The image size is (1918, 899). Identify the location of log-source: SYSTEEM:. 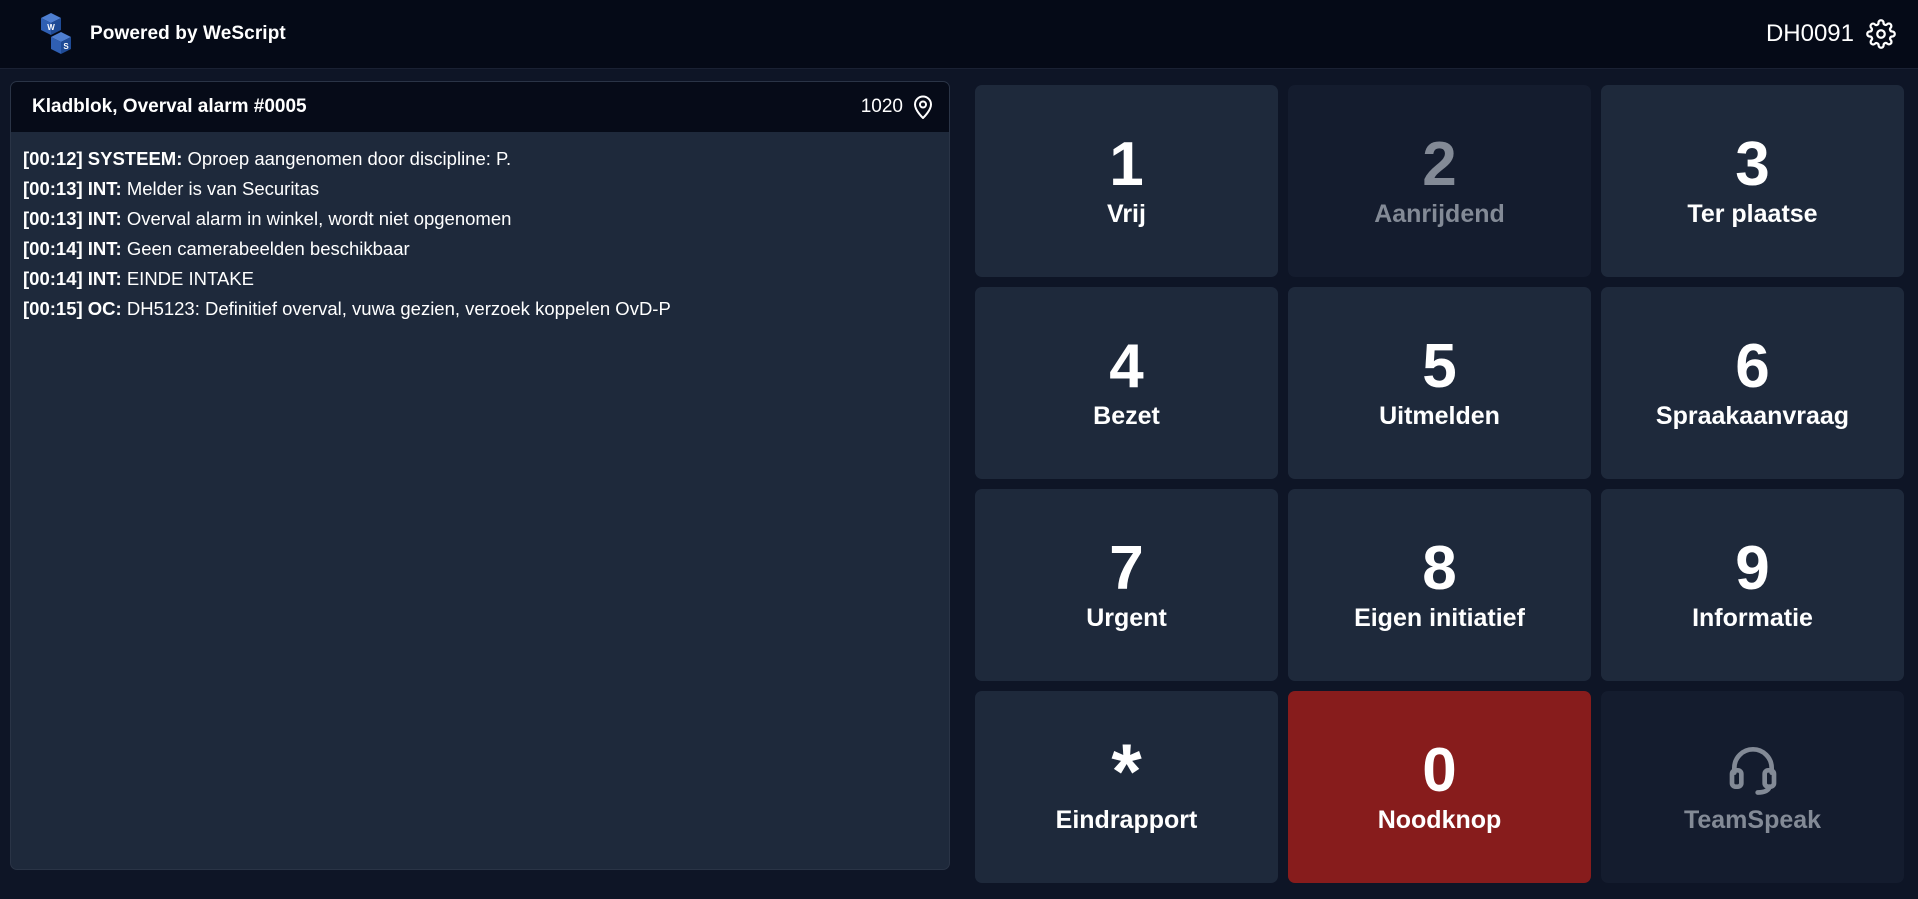
(135, 158).